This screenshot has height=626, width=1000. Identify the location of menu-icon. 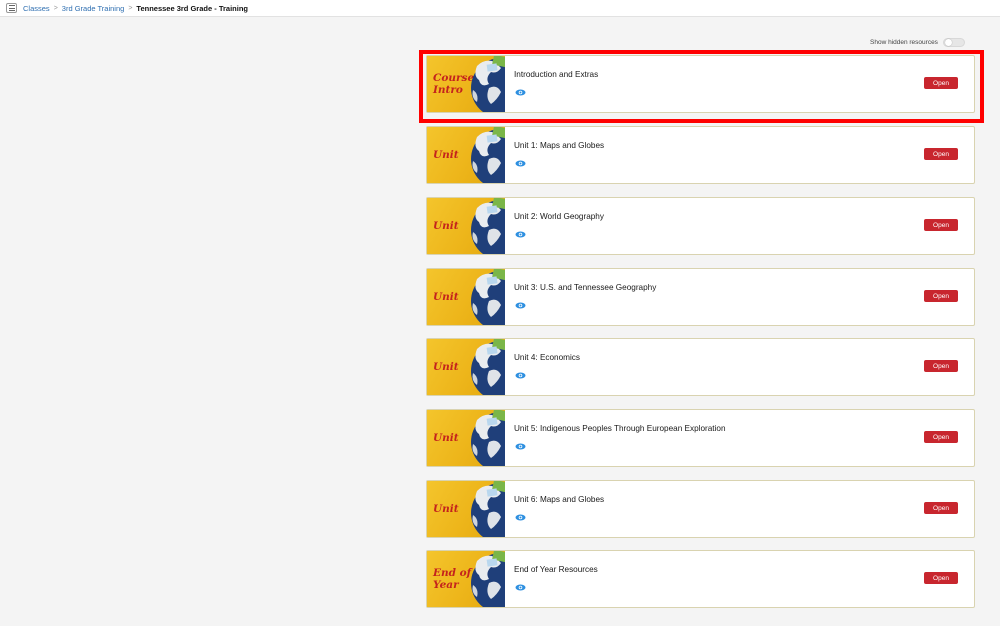
(11, 8).